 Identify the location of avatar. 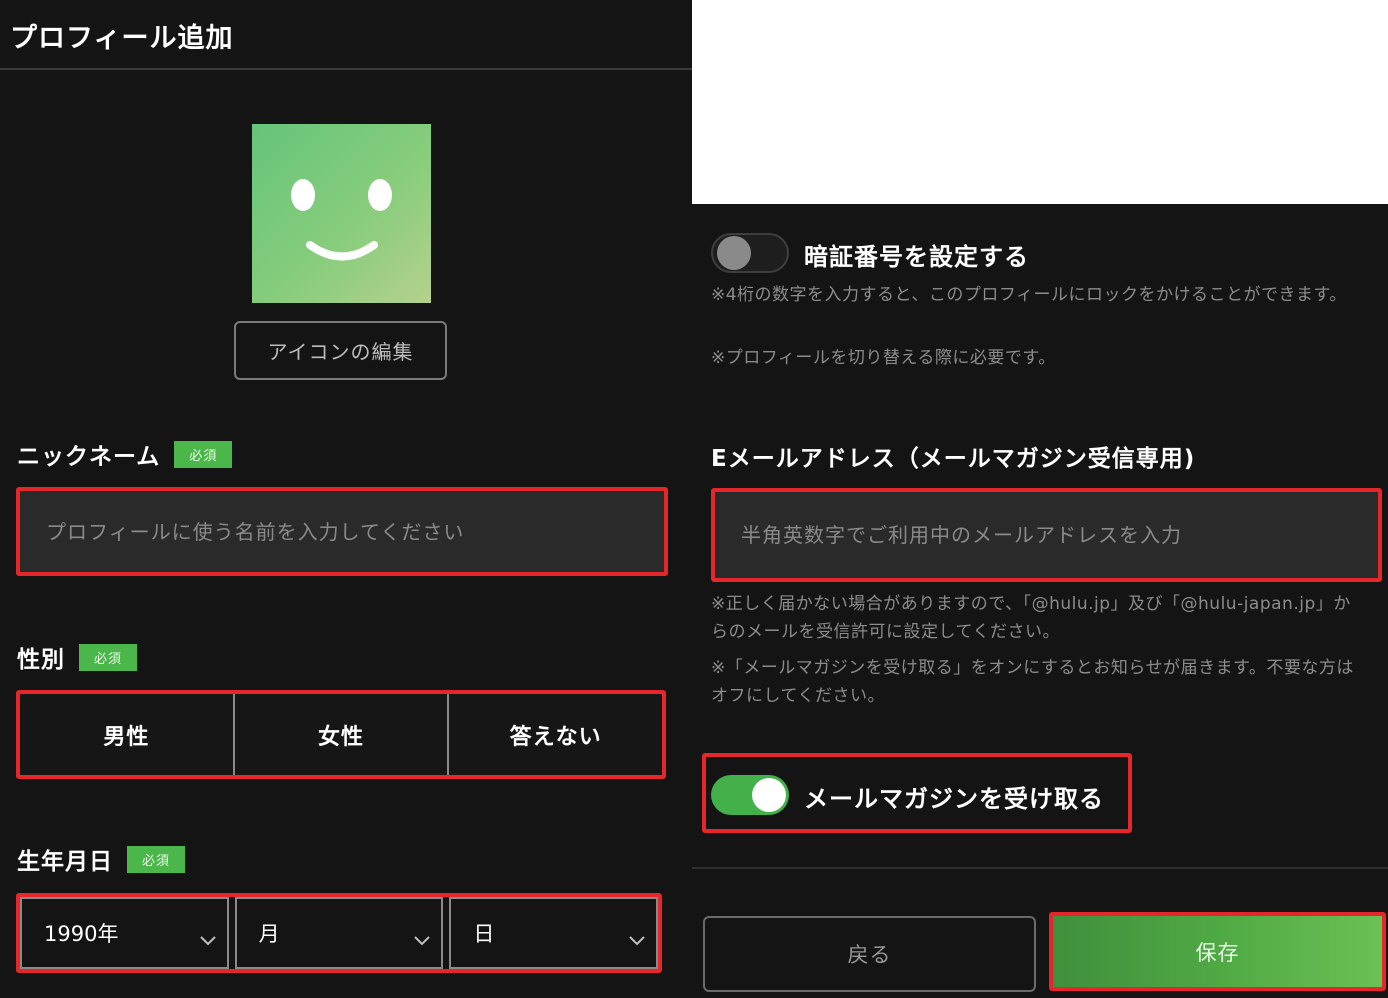
(341, 213).